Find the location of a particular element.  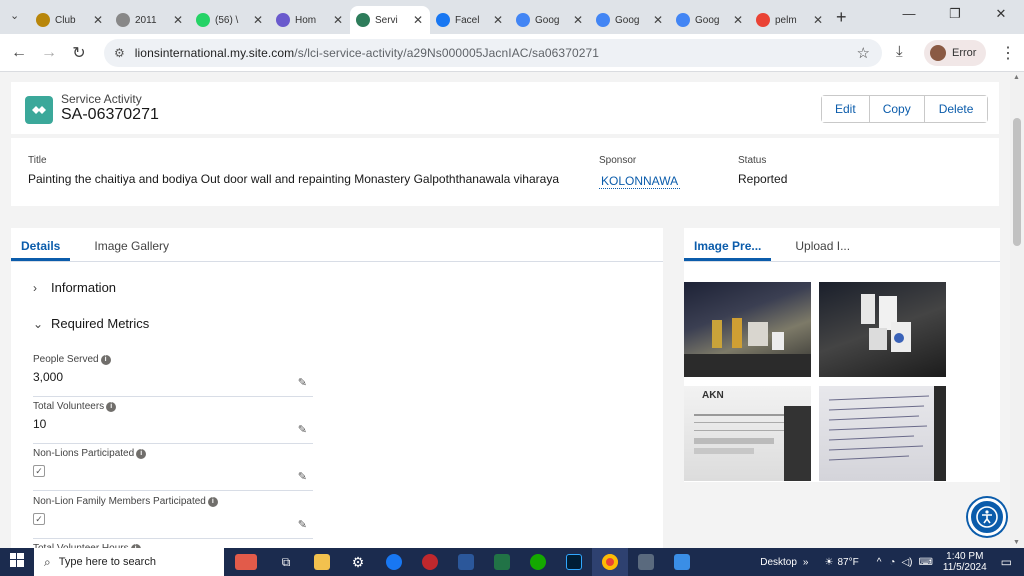

tab-search-icon: ⌄ is located at coordinates (14, 15).